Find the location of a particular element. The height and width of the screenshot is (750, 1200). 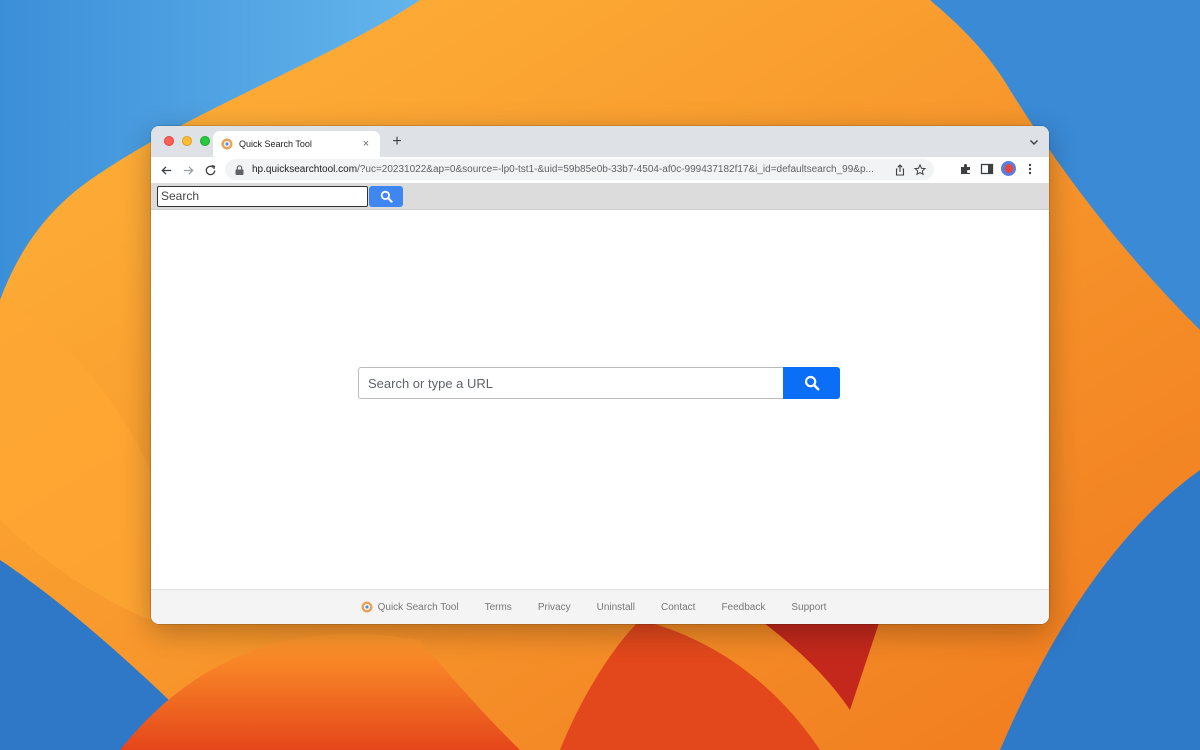

new-tab-button: + is located at coordinates (397, 142).